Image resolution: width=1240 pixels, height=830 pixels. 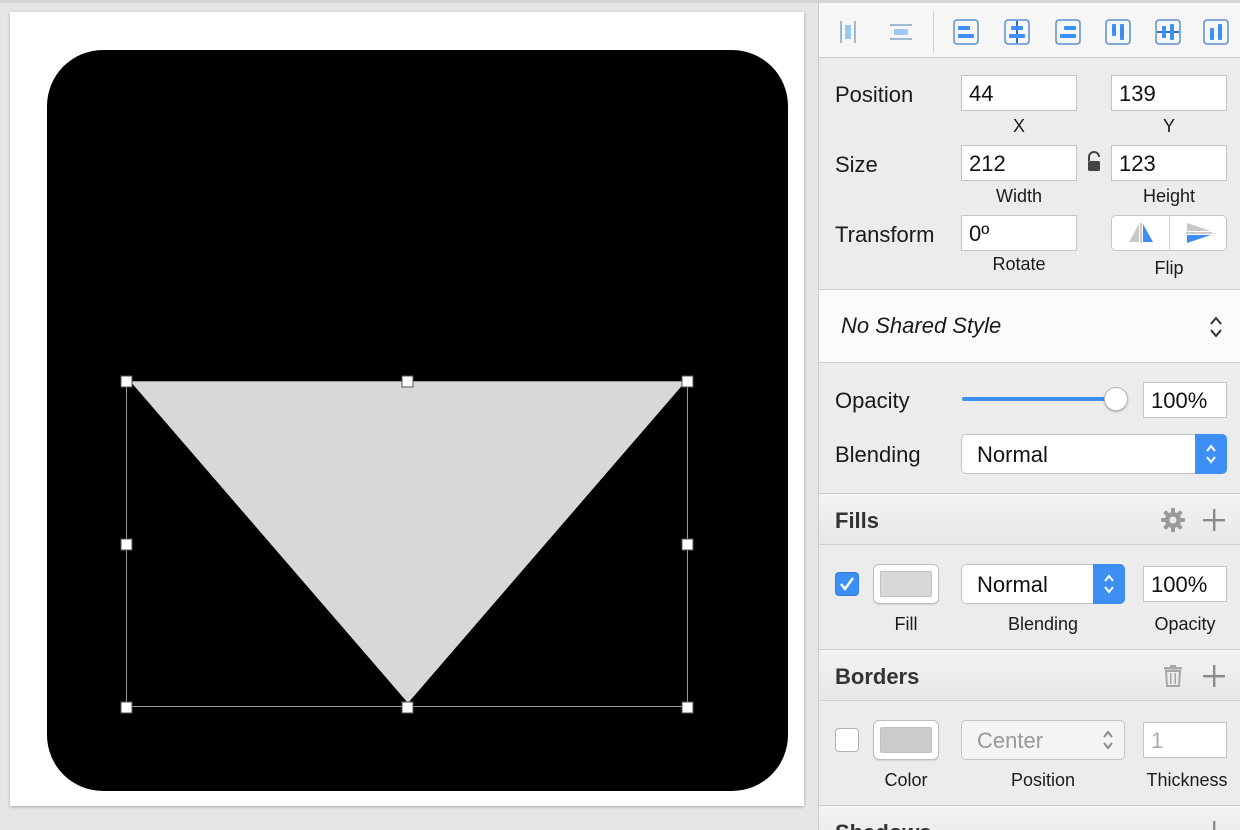 What do you see at coordinates (1173, 676) in the screenshot?
I see `trash-icon` at bounding box center [1173, 676].